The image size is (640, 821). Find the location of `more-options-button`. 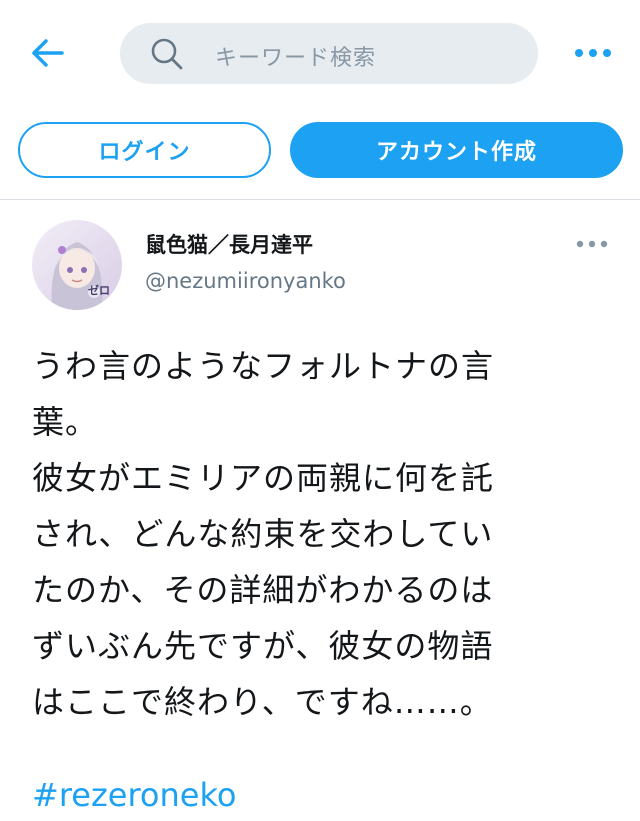

more-options-button is located at coordinates (593, 53).